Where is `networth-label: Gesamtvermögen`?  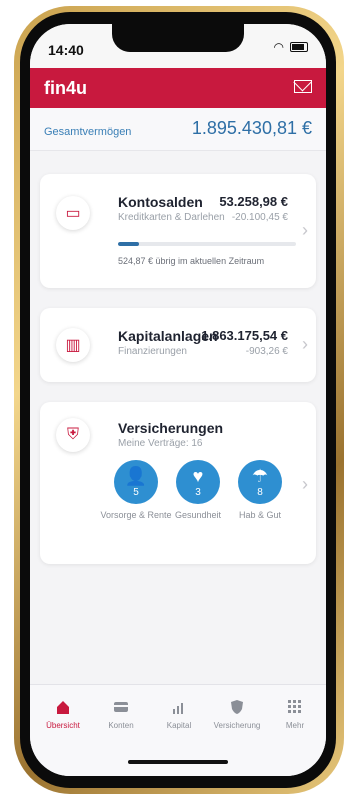 networth-label: Gesamtvermögen is located at coordinates (88, 132).